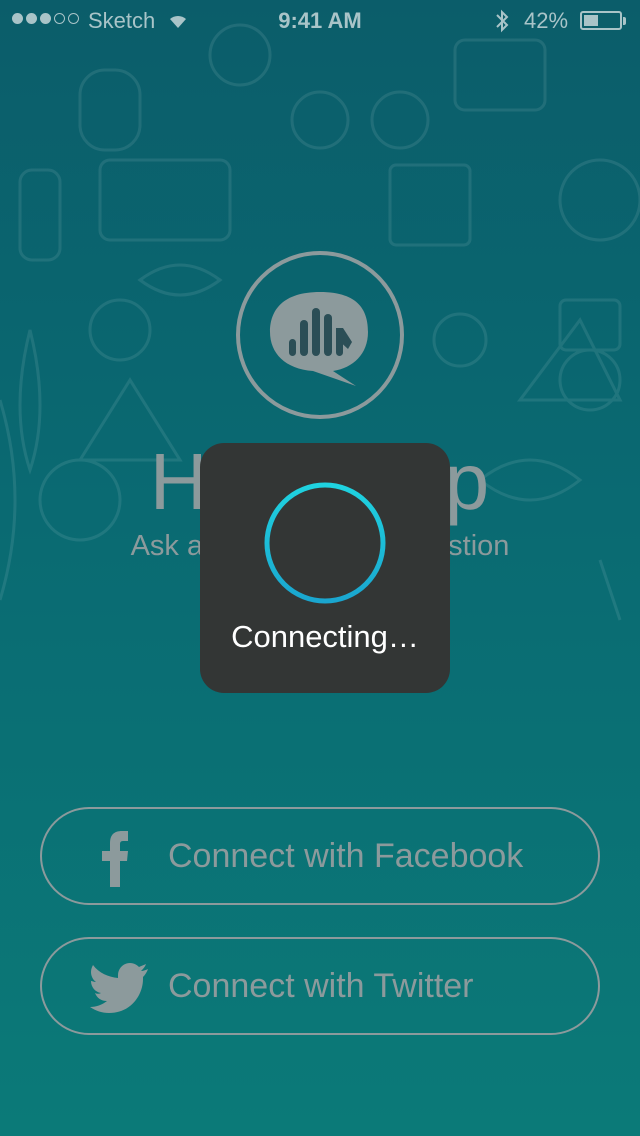 This screenshot has height=1136, width=640. What do you see at coordinates (119, 988) in the screenshot?
I see `twitter-bird-icon` at bounding box center [119, 988].